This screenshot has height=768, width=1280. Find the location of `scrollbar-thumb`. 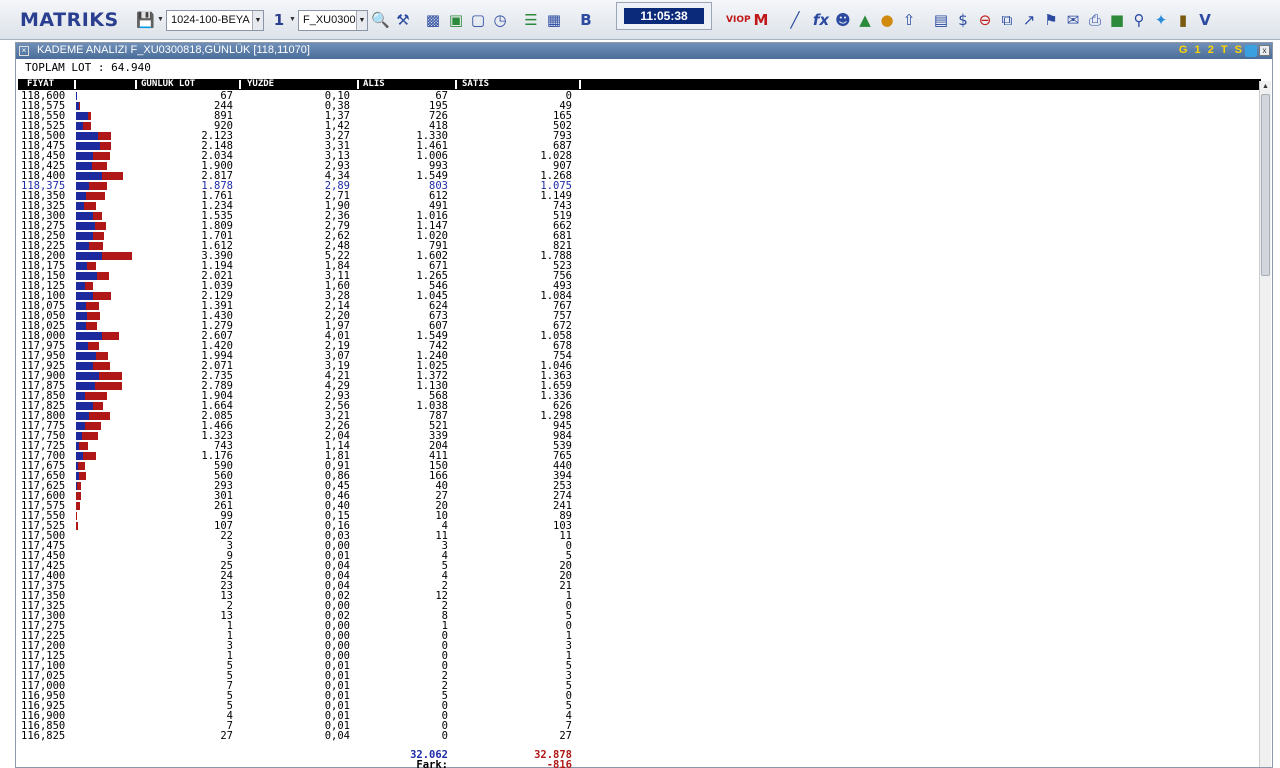

scrollbar-thumb is located at coordinates (1265, 185).